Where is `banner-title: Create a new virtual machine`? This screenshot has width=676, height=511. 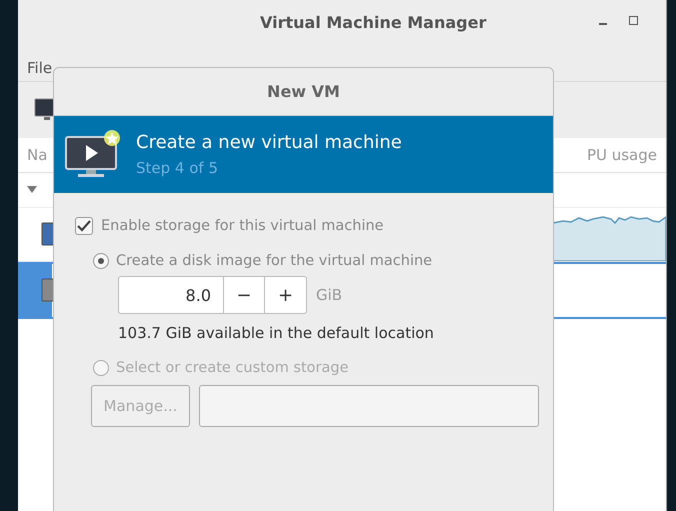 banner-title: Create a new virtual machine is located at coordinates (269, 142).